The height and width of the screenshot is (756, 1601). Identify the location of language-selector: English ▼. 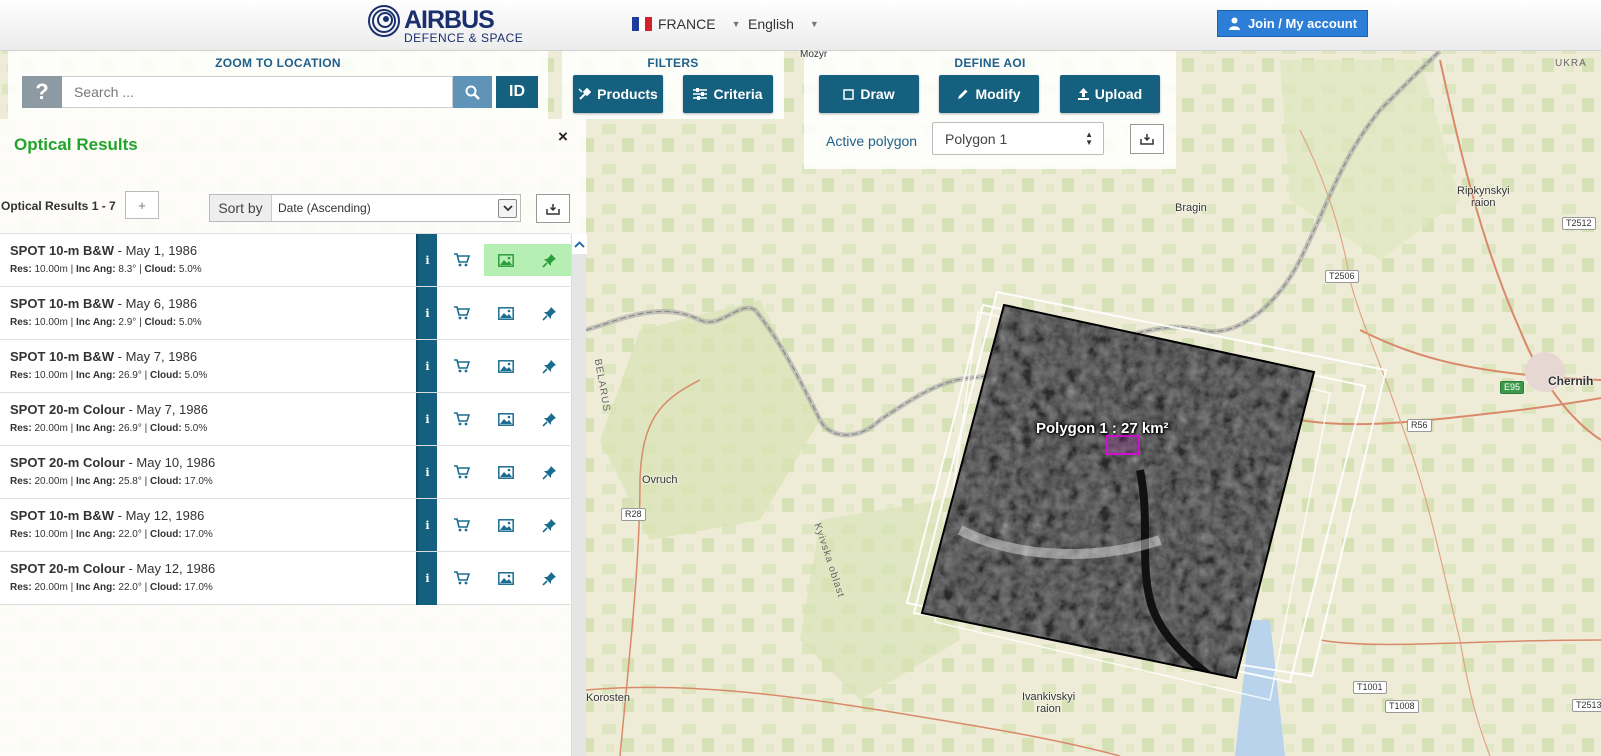
(783, 24).